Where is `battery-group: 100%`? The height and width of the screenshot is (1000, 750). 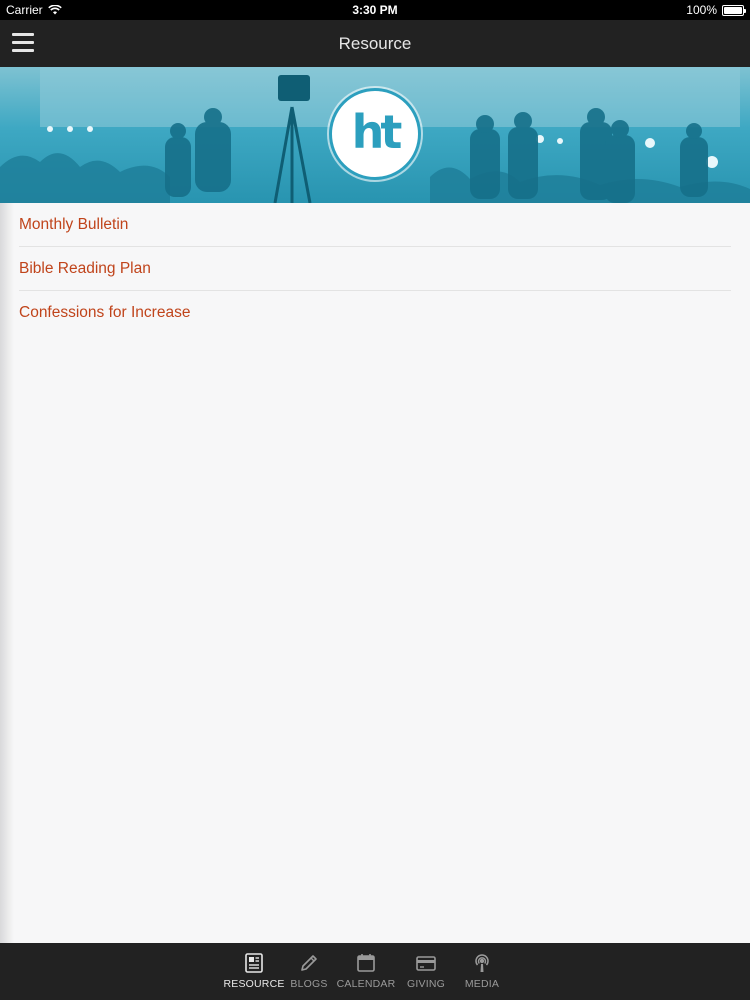
battery-group: 100% is located at coordinates (716, 10).